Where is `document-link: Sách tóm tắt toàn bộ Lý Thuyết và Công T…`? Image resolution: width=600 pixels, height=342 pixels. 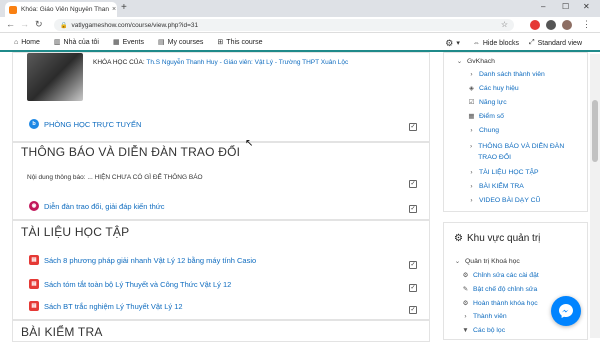
document-link: Sách tóm tắt toàn bộ Lý Thuyết và Công T… is located at coordinates (137, 284).